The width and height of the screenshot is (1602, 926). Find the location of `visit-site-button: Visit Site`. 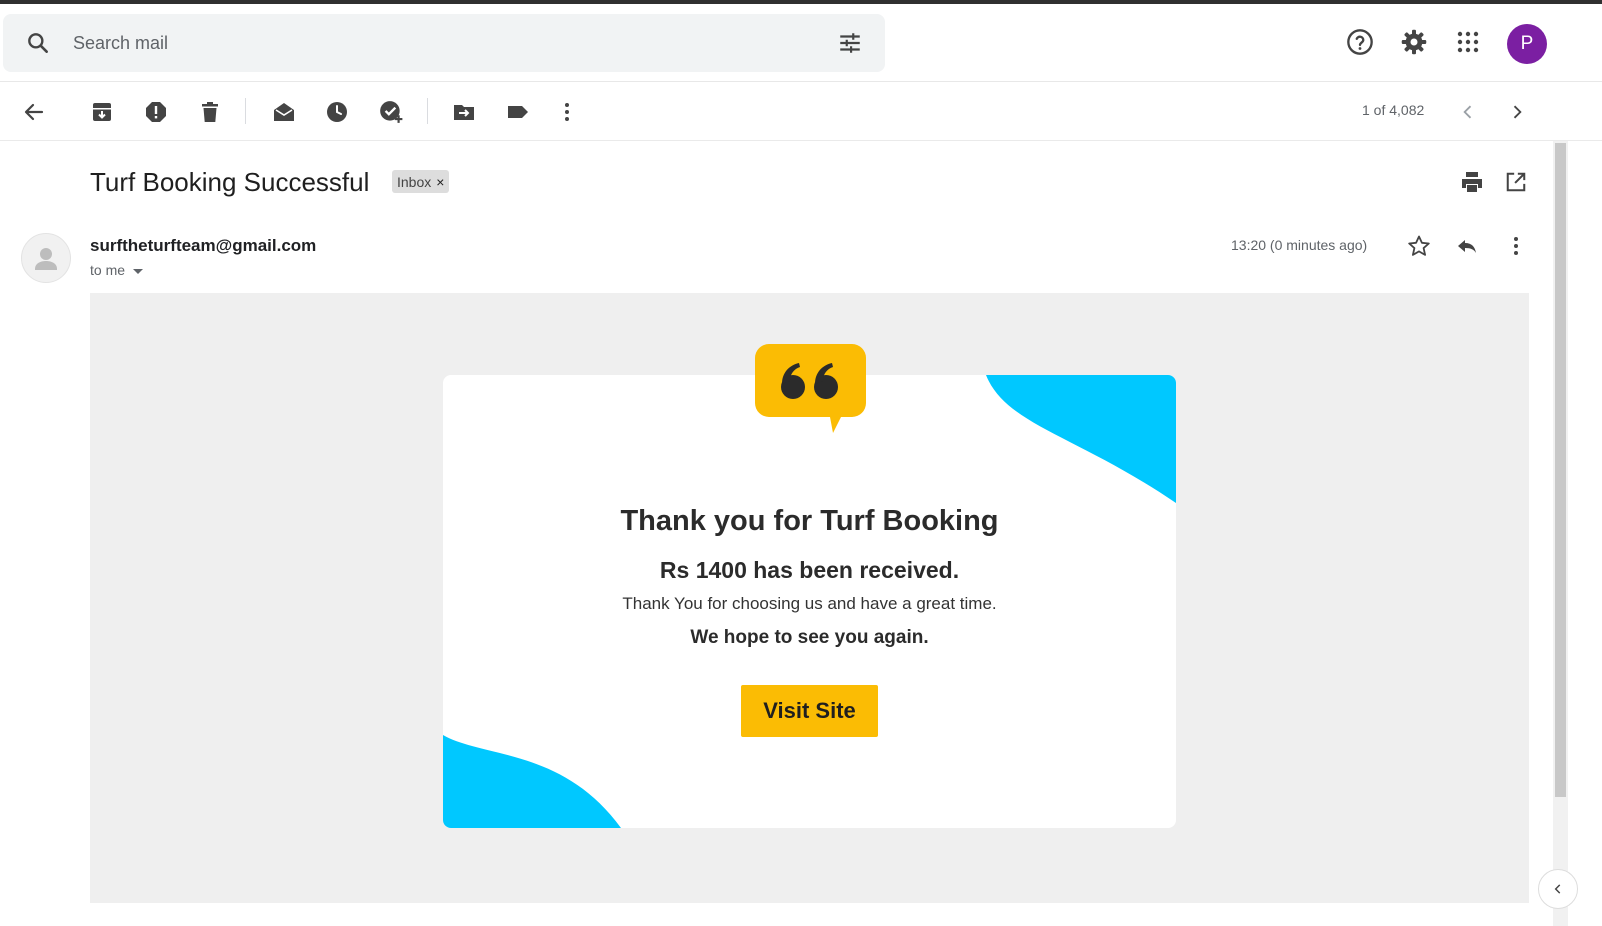

visit-site-button: Visit Site is located at coordinates (809, 711).